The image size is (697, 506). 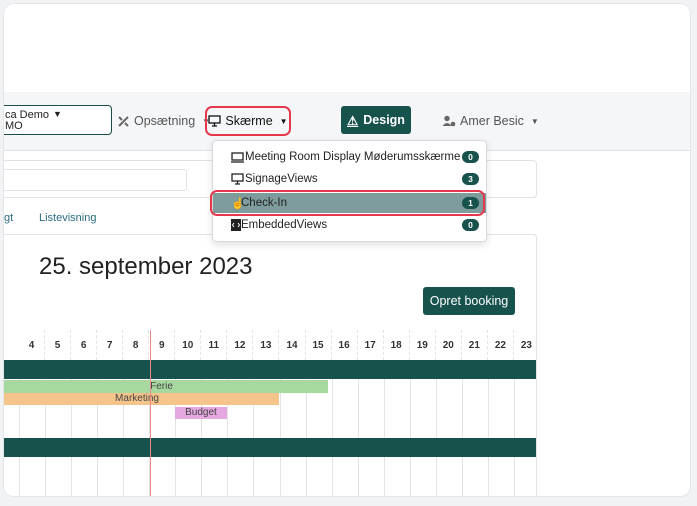 I want to click on hour-label: 14, so click(x=293, y=345).